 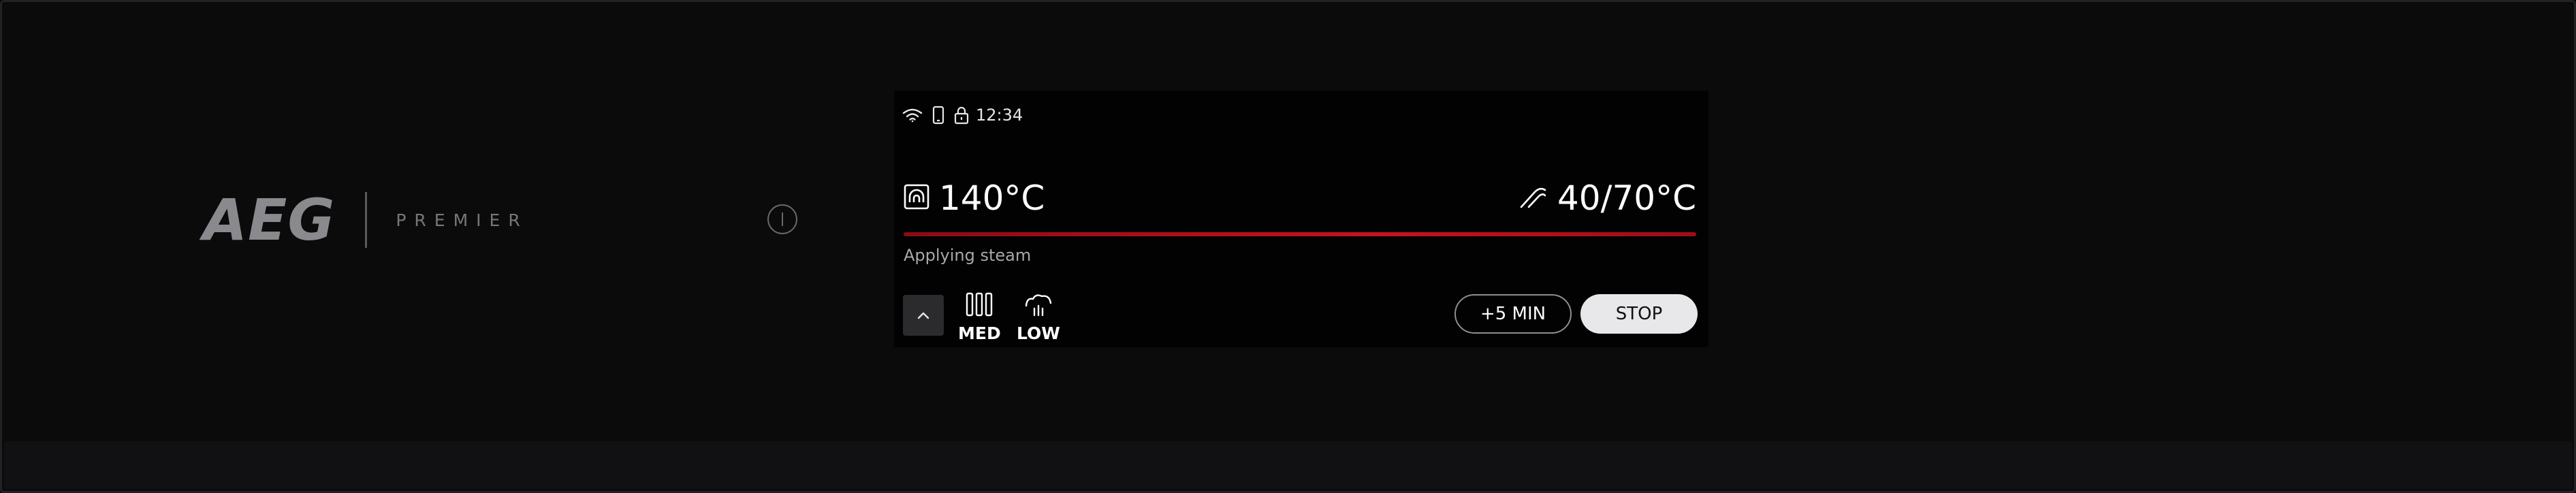 I want to click on clock-time: 12:34, so click(x=999, y=116).